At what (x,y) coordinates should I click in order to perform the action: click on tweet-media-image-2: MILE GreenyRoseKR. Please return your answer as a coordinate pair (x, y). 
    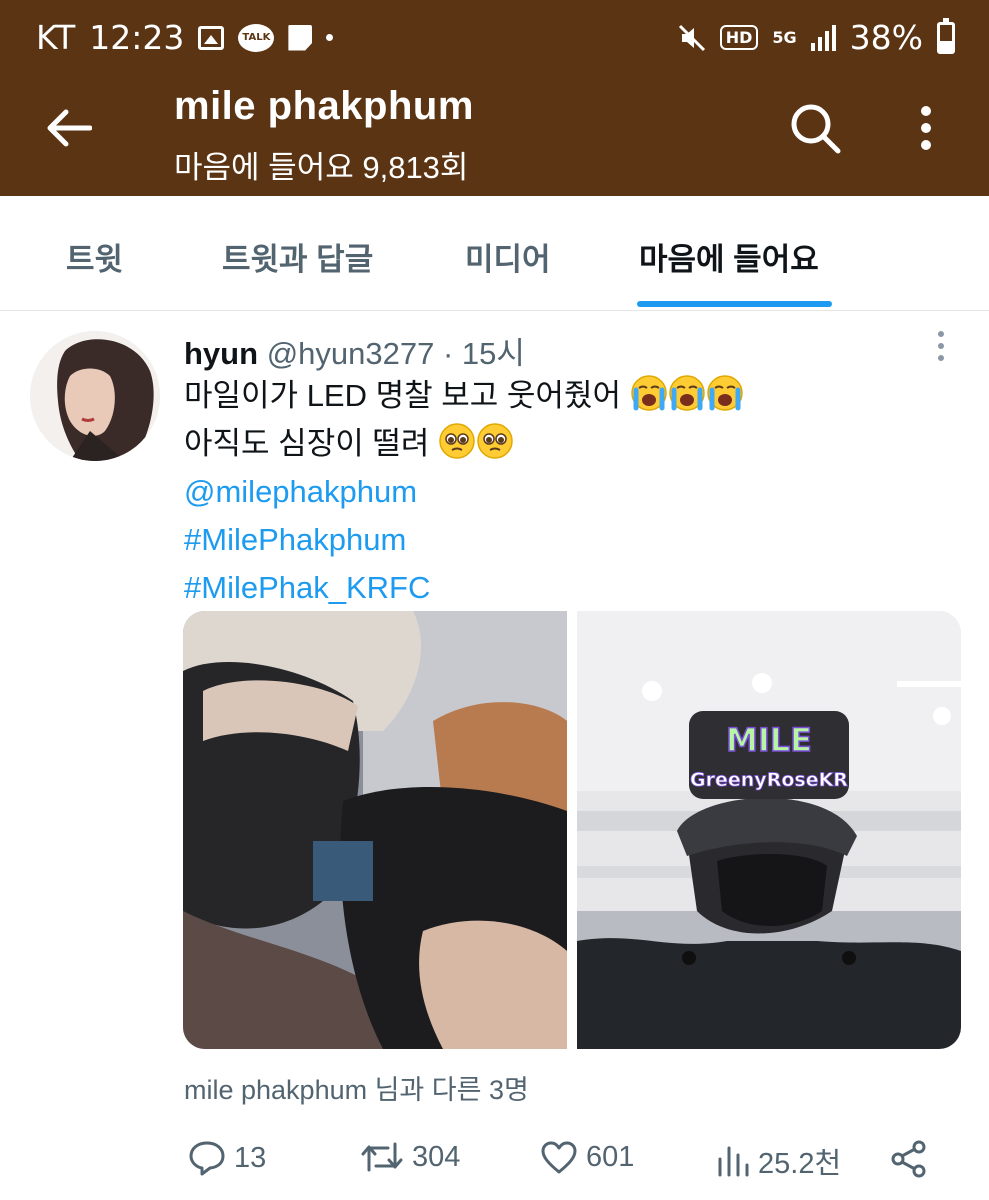
    Looking at the image, I should click on (769, 830).